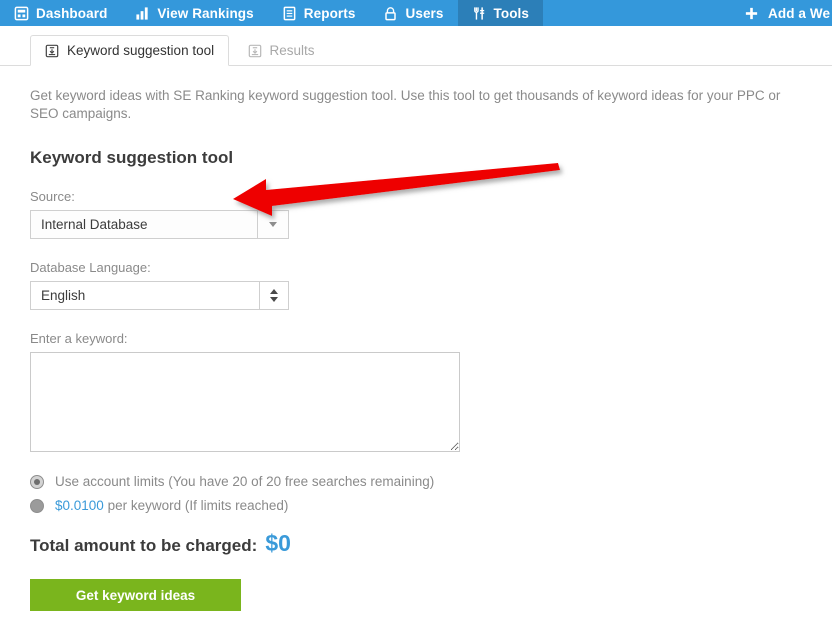 This screenshot has height=623, width=832. Describe the element at coordinates (799, 13) in the screenshot. I see `add-website-label: Add a We` at that location.